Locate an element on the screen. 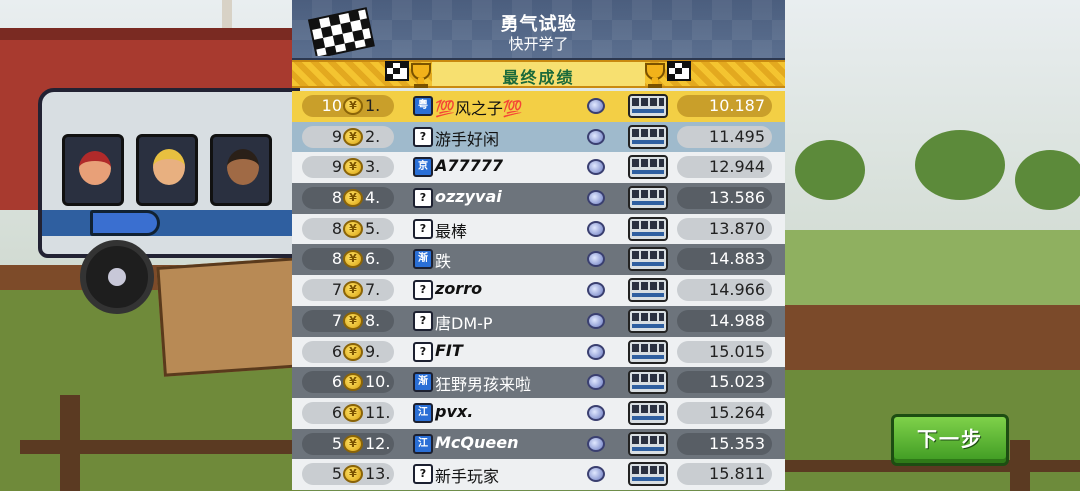 The height and width of the screenshot is (491, 1080). race-time: 14.883 is located at coordinates (737, 259).